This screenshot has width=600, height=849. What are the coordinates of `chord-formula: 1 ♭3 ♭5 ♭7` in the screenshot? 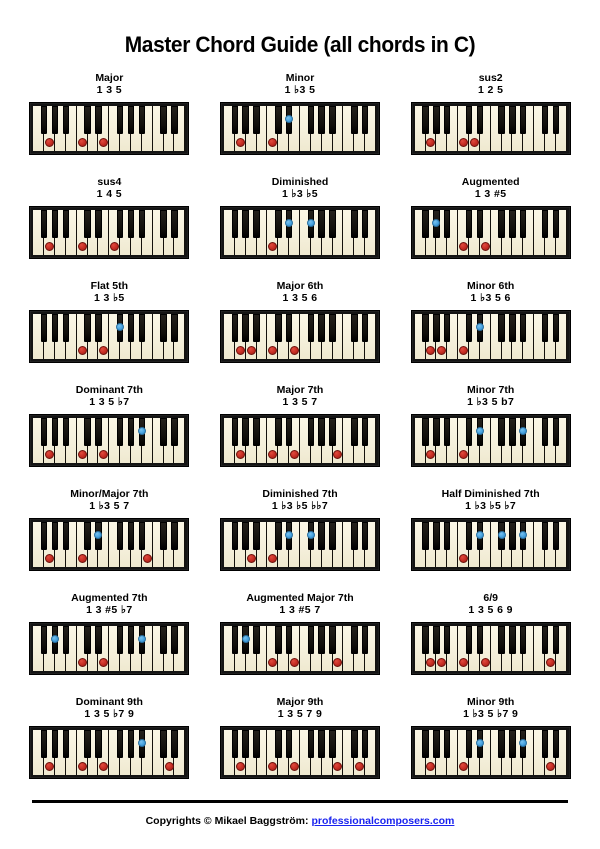 It's located at (491, 506).